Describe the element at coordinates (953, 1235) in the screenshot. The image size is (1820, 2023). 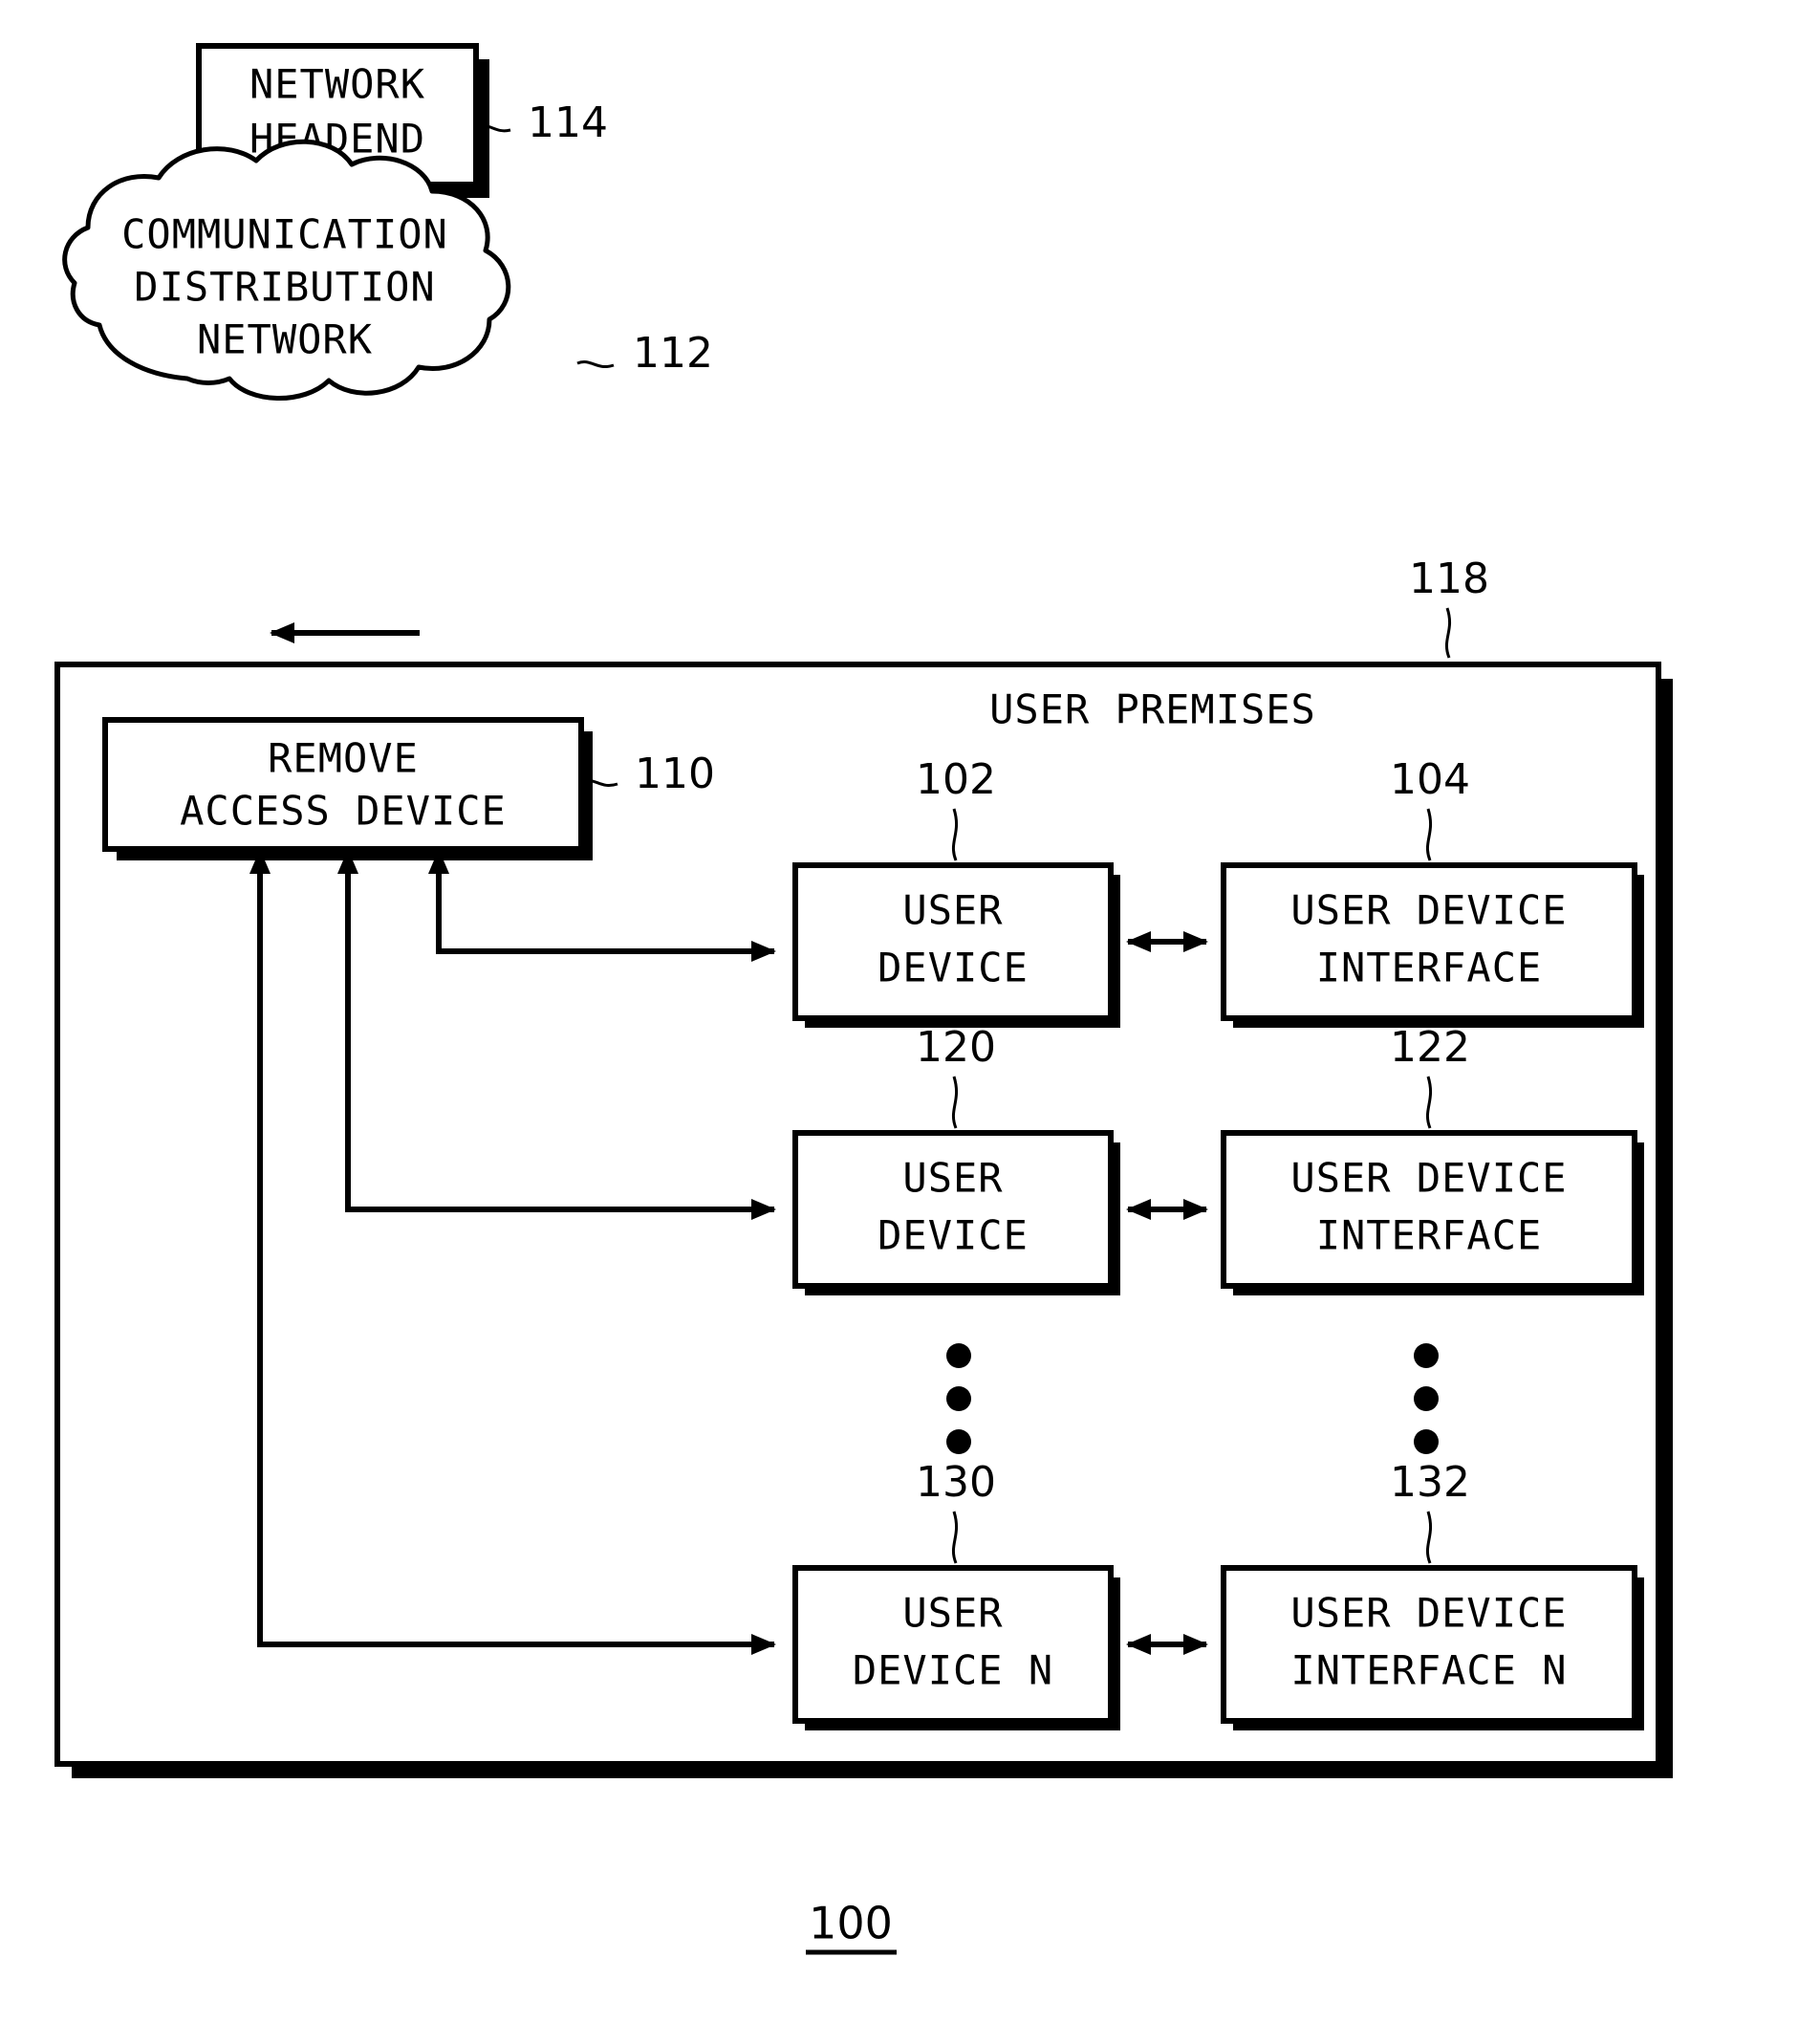
I see `user-device-2-label-line2: DEVICE` at that location.